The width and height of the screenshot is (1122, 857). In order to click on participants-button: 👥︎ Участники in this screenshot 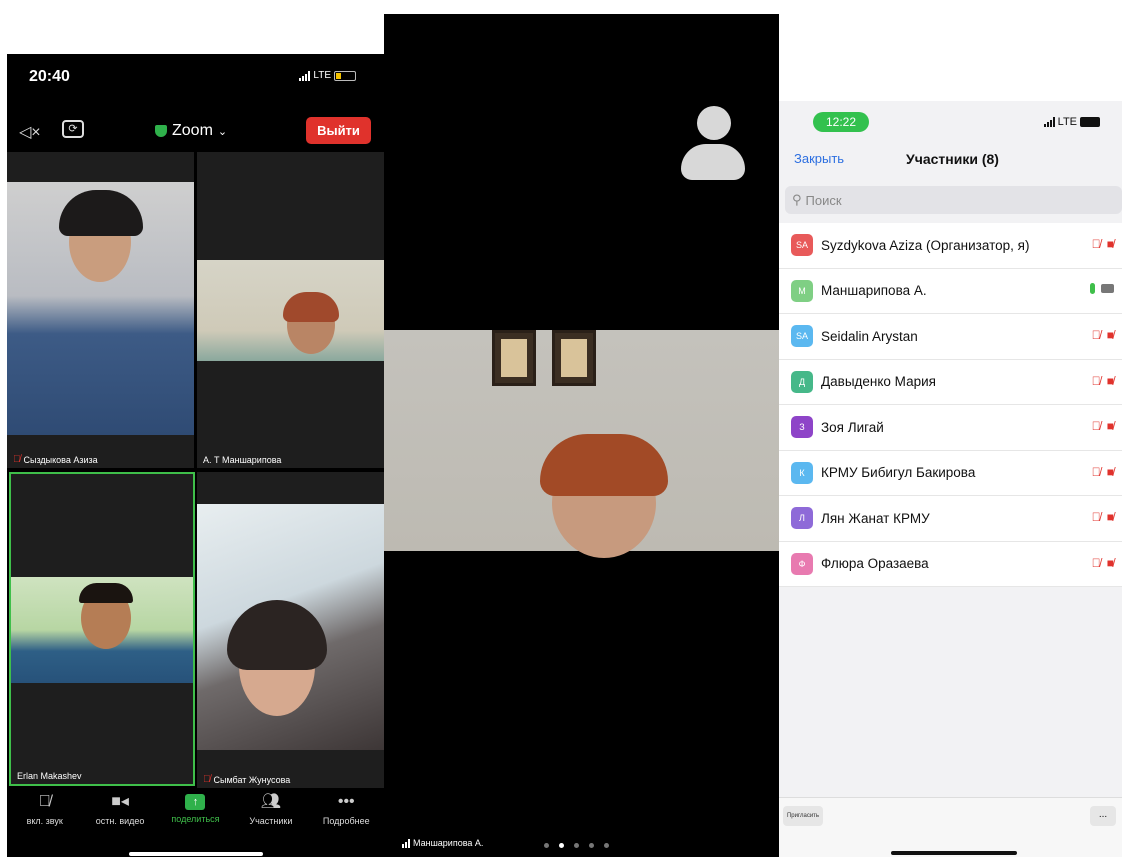, I will do `click(271, 816)`.